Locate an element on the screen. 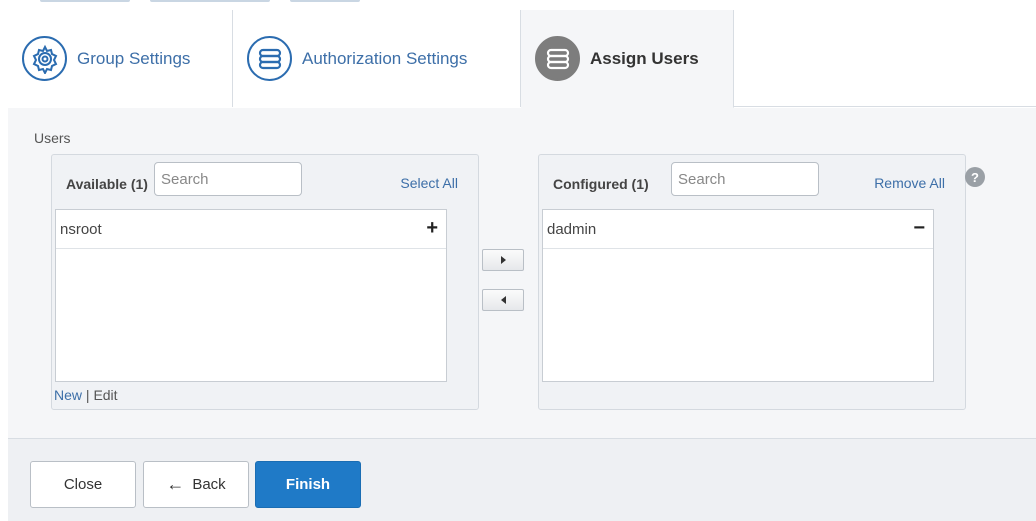 Image resolution: width=1036 pixels, height=521 pixels. arrow-right-icon is located at coordinates (503, 260).